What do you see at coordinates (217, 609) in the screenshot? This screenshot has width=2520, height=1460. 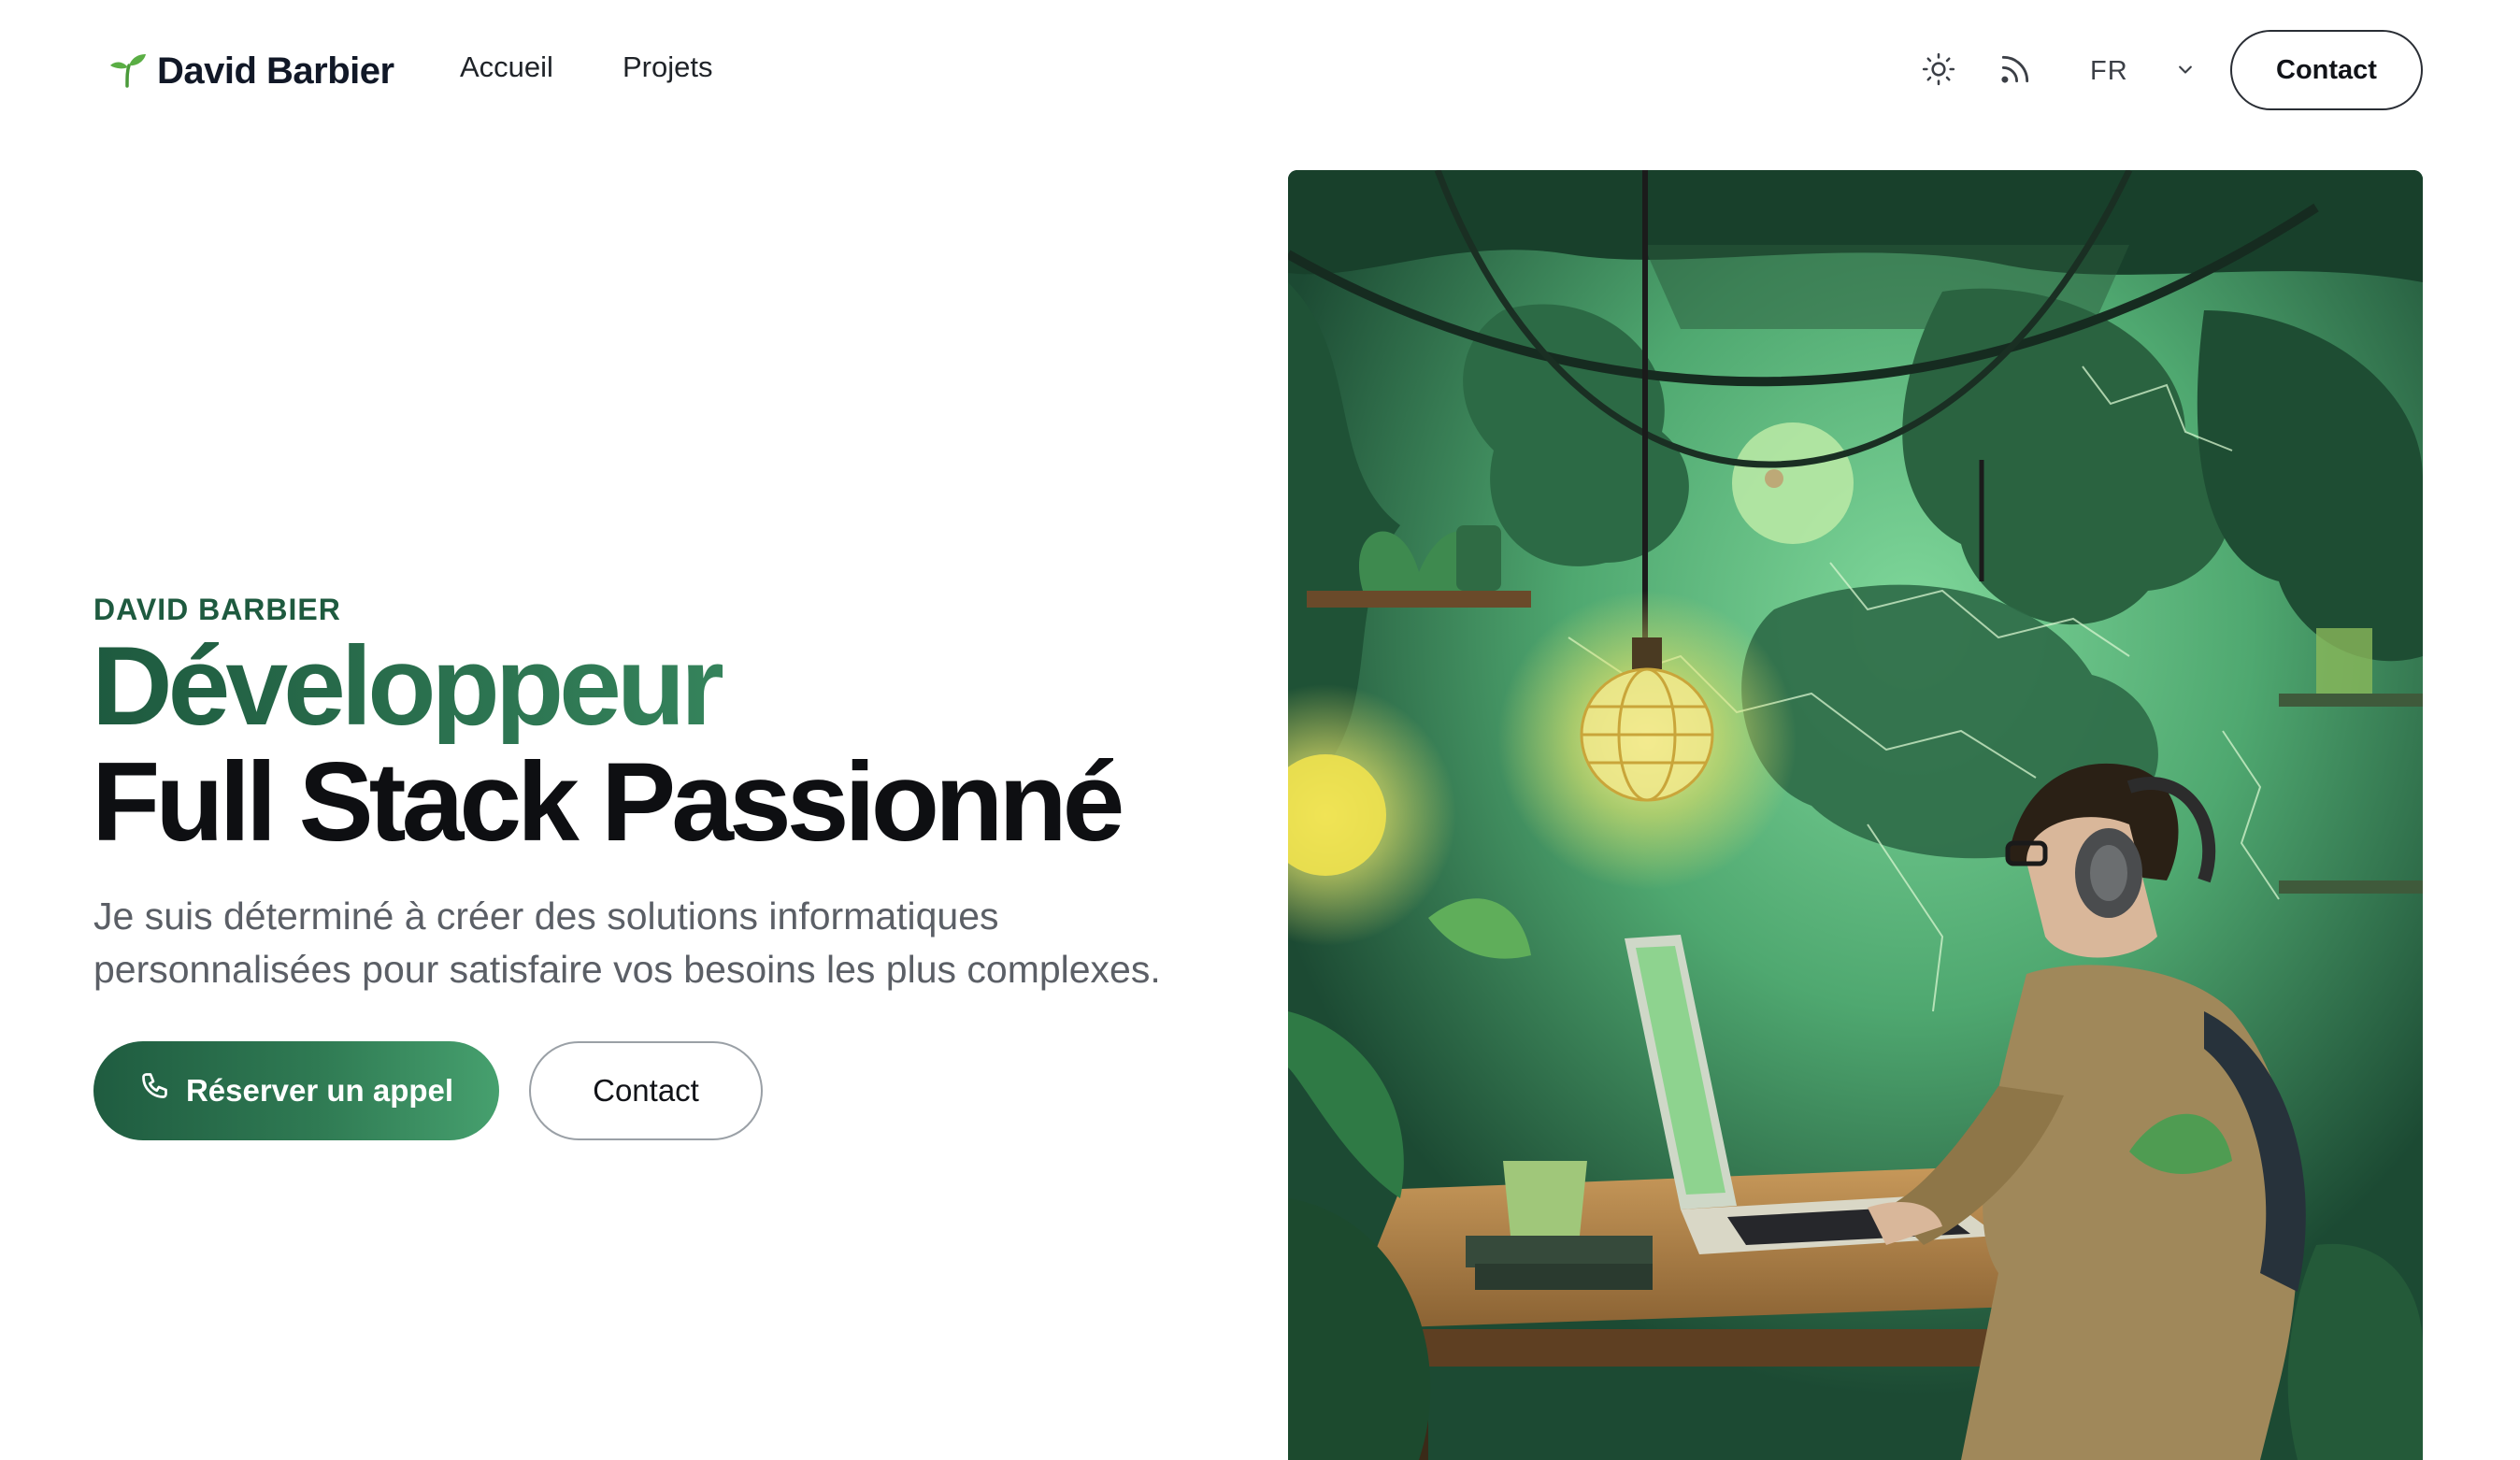 I see `hero-eyebrow: DAVID BARBIER` at bounding box center [217, 609].